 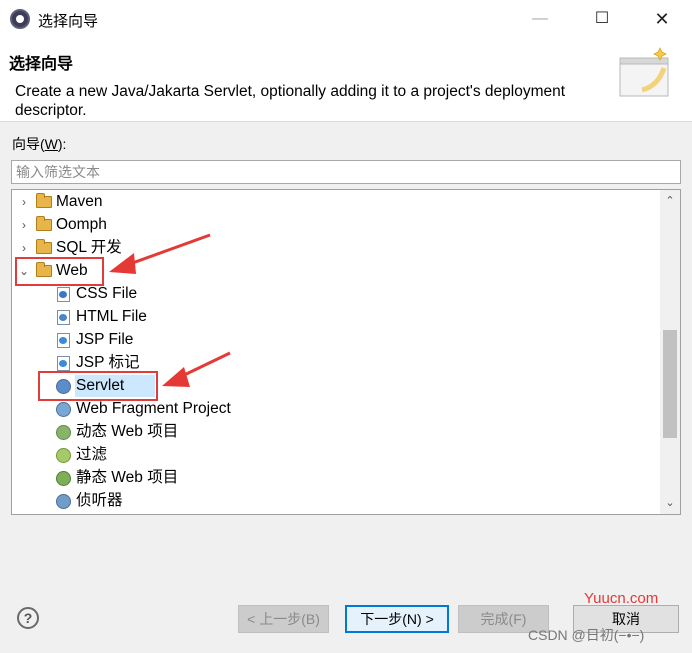 What do you see at coordinates (68, 21) in the screenshot?
I see `window-title: 选择向导` at bounding box center [68, 21].